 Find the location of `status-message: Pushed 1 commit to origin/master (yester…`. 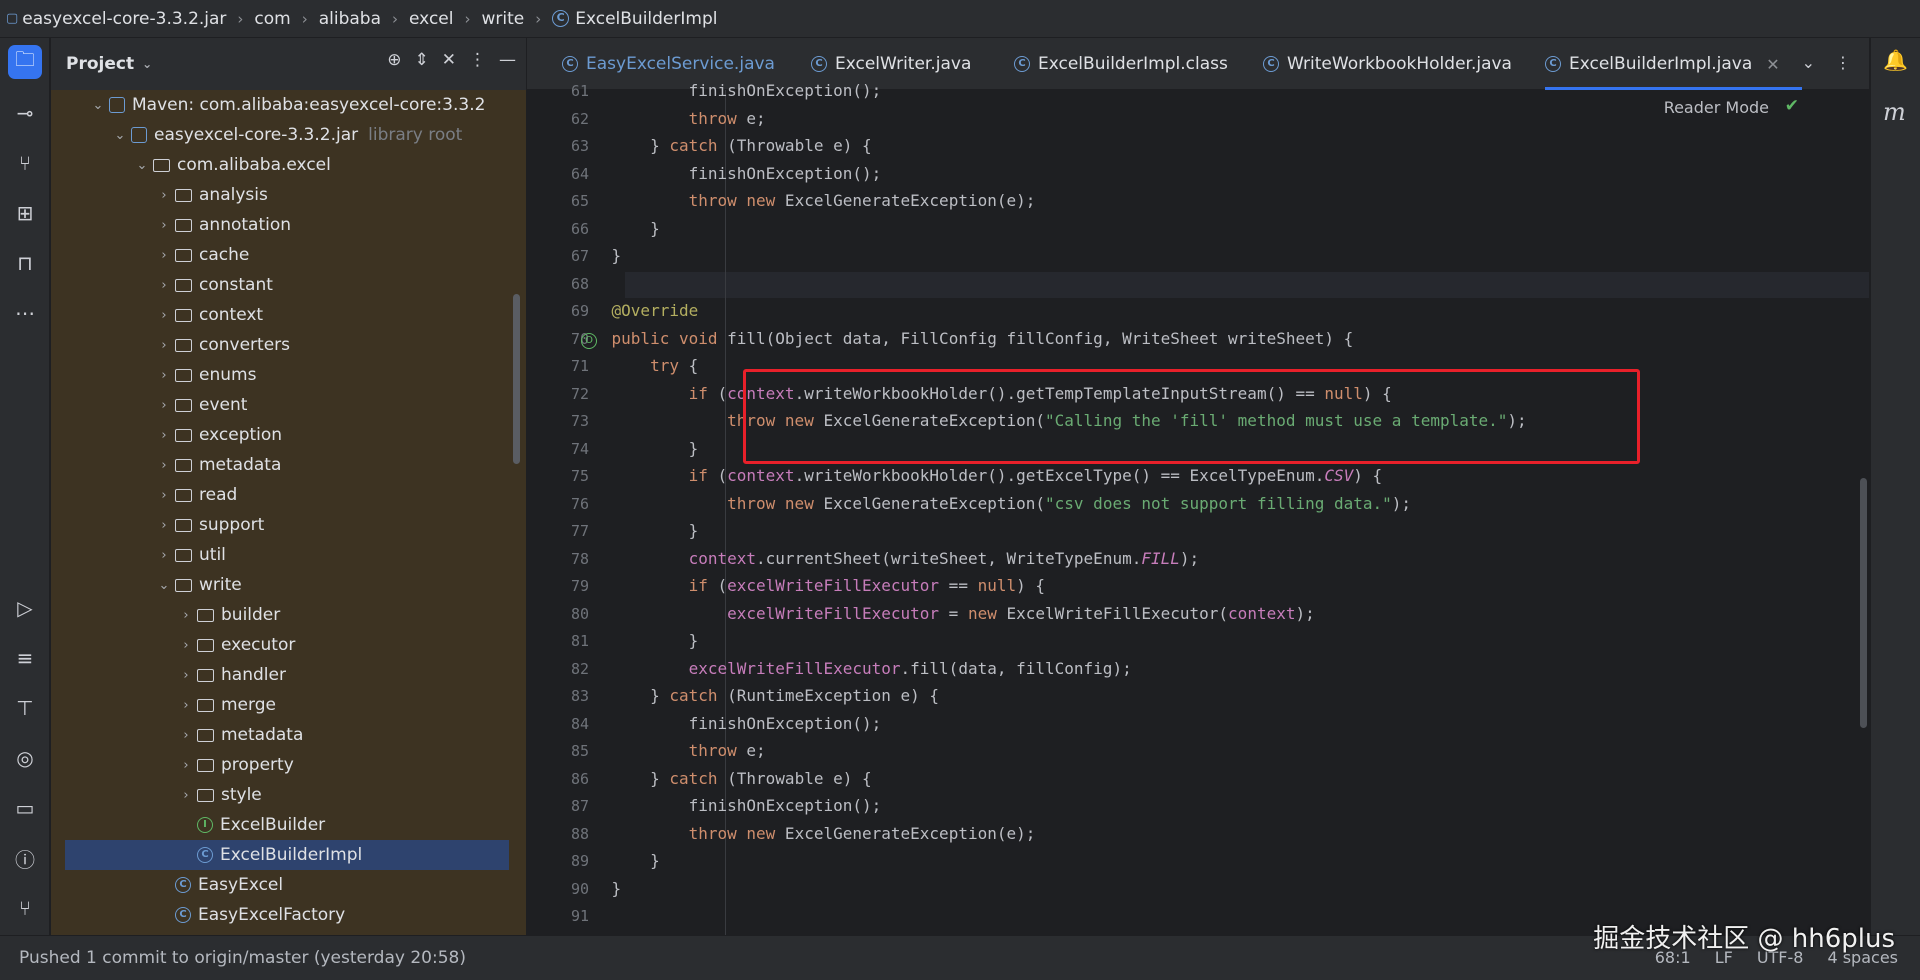

status-message: Pushed 1 commit to origin/master (yester… is located at coordinates (242, 958).